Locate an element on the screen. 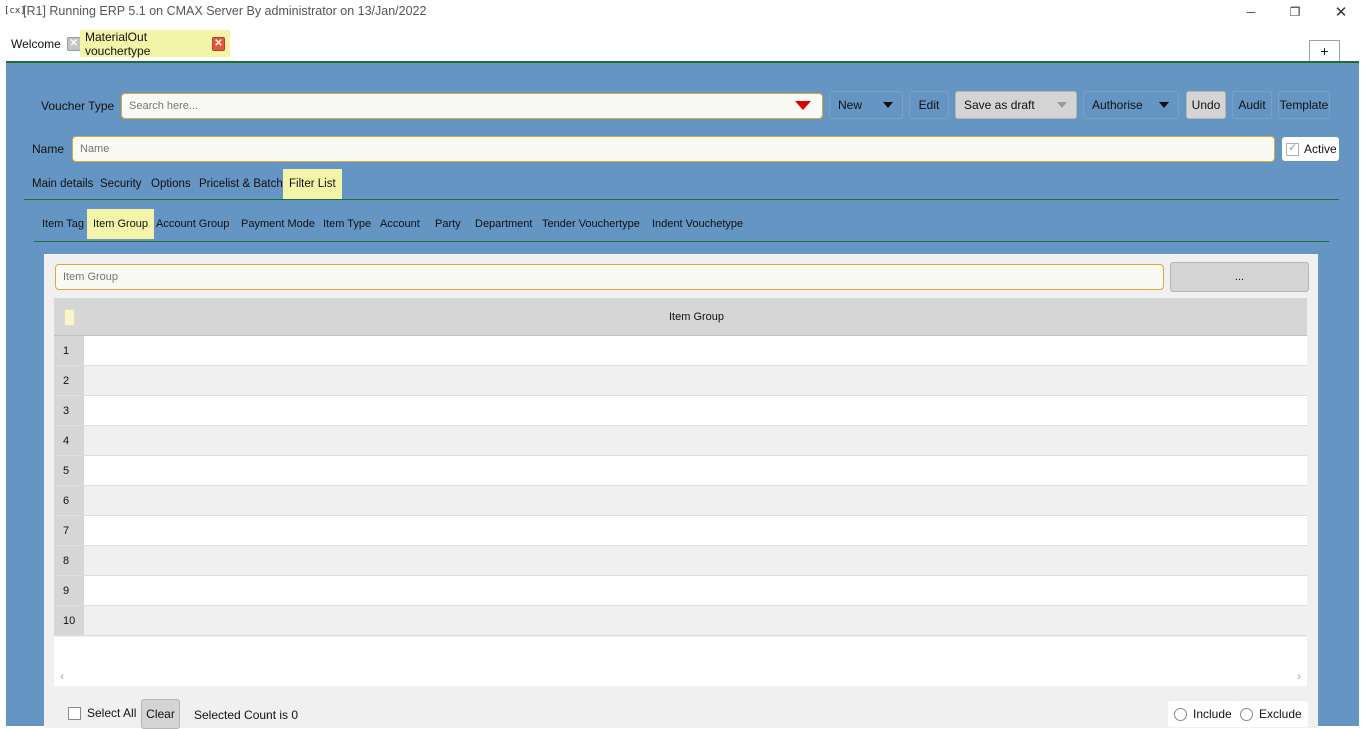 The width and height of the screenshot is (1366, 729). active-label: Active is located at coordinates (1320, 149).